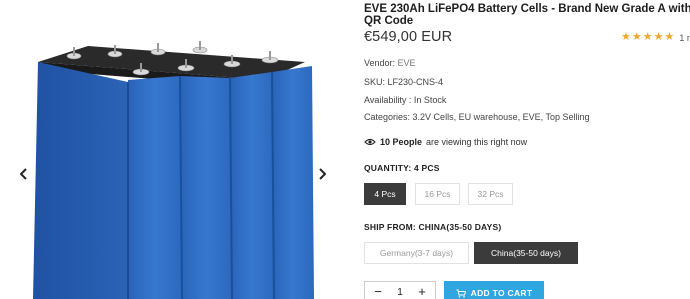 This screenshot has width=690, height=299. What do you see at coordinates (430, 100) in the screenshot?
I see `availability-value: In Stock` at bounding box center [430, 100].